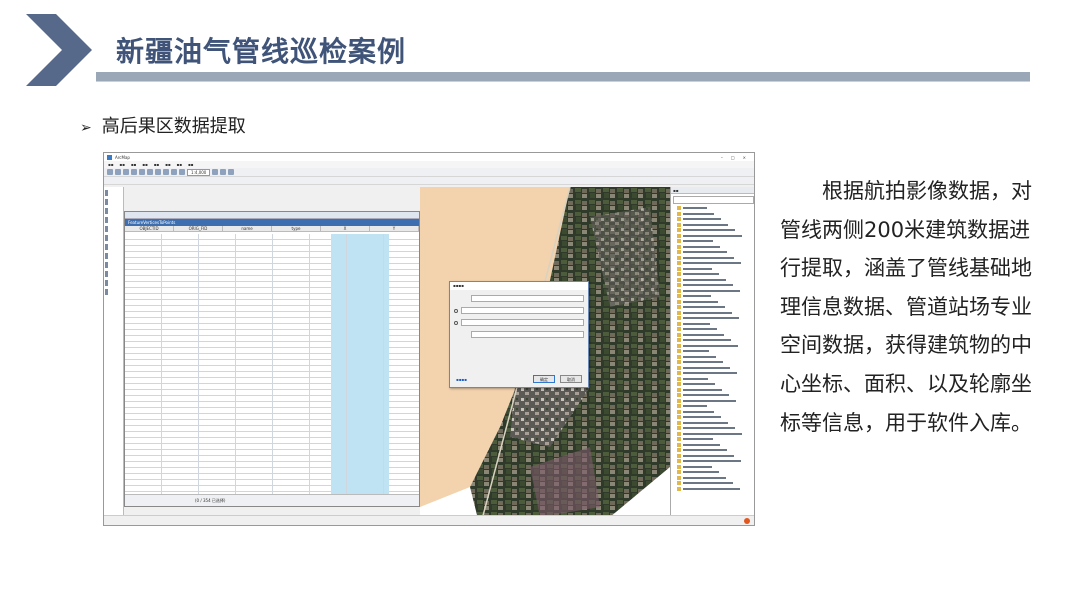 Image resolution: width=1080 pixels, height=608 pixels. What do you see at coordinates (394, 228) in the screenshot?
I see `column-header: Y` at bounding box center [394, 228].